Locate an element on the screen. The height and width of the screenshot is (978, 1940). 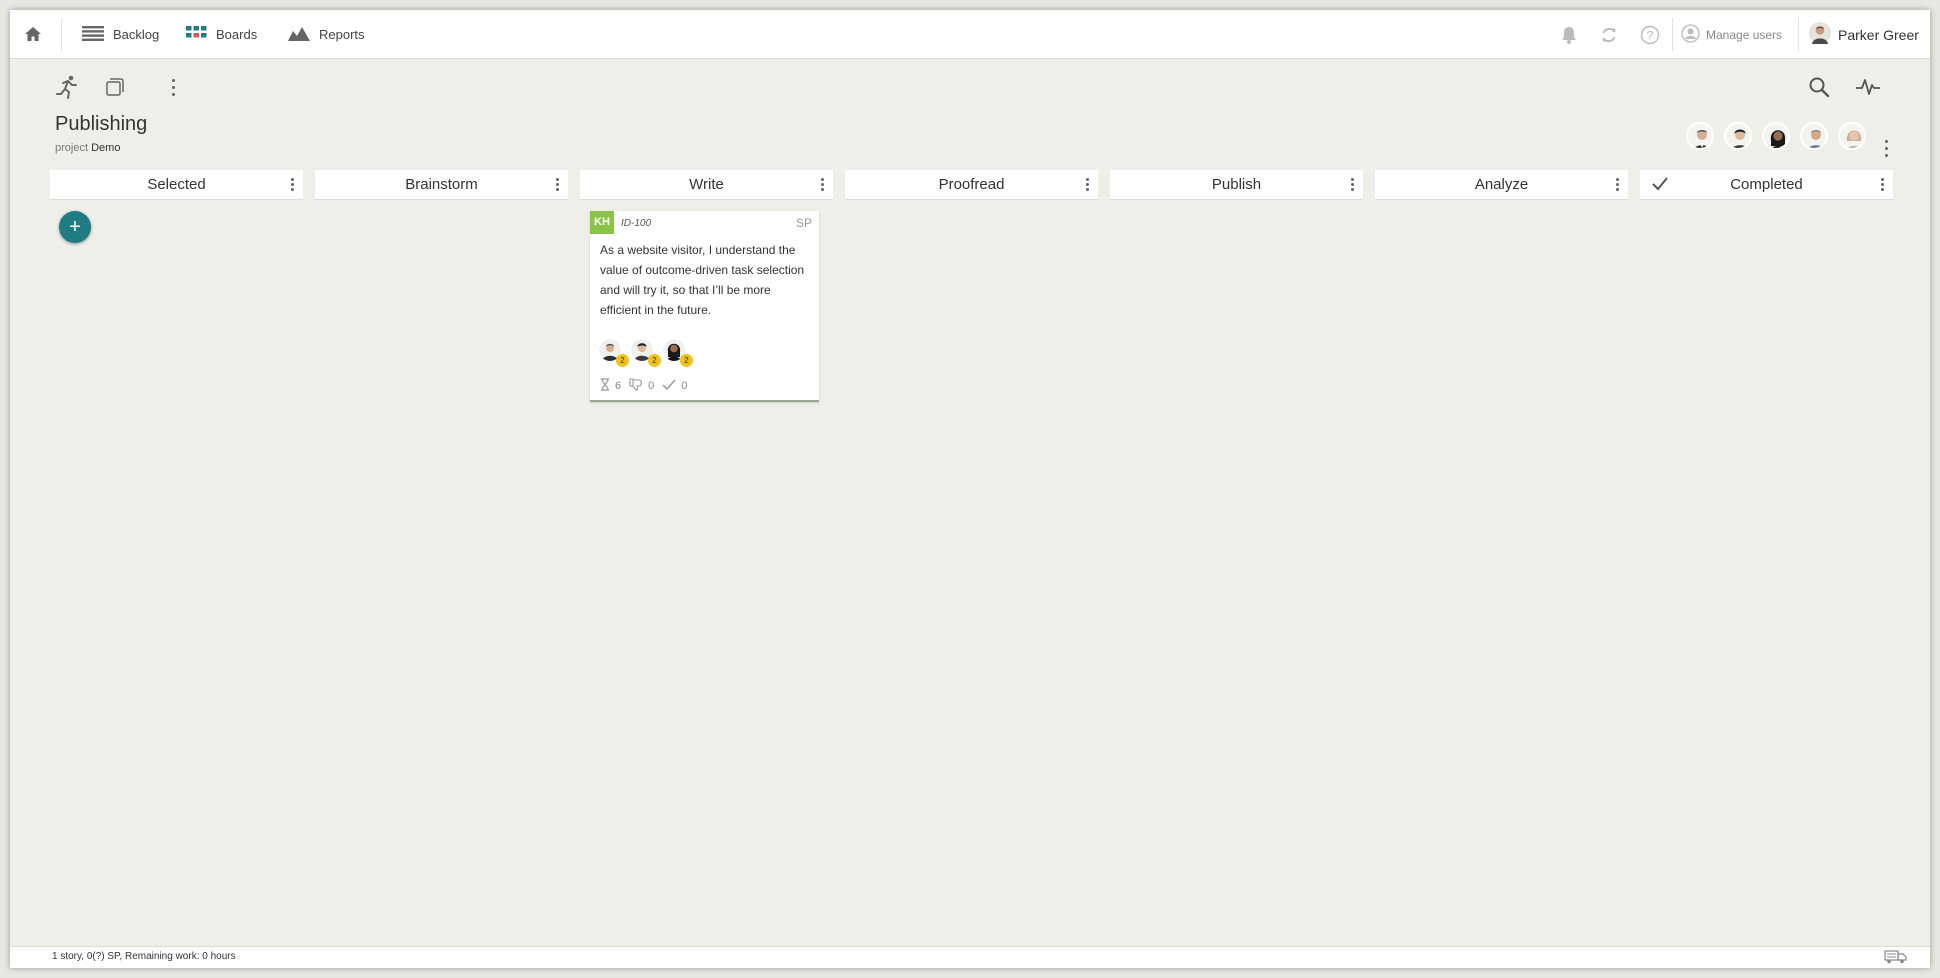
nav-reports-label: Reports is located at coordinates (342, 34).